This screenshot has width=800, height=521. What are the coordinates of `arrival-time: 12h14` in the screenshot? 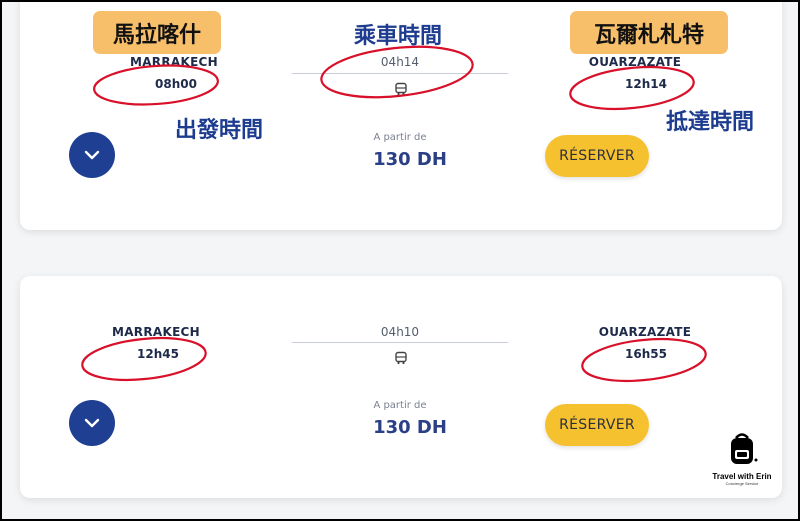 It's located at (646, 84).